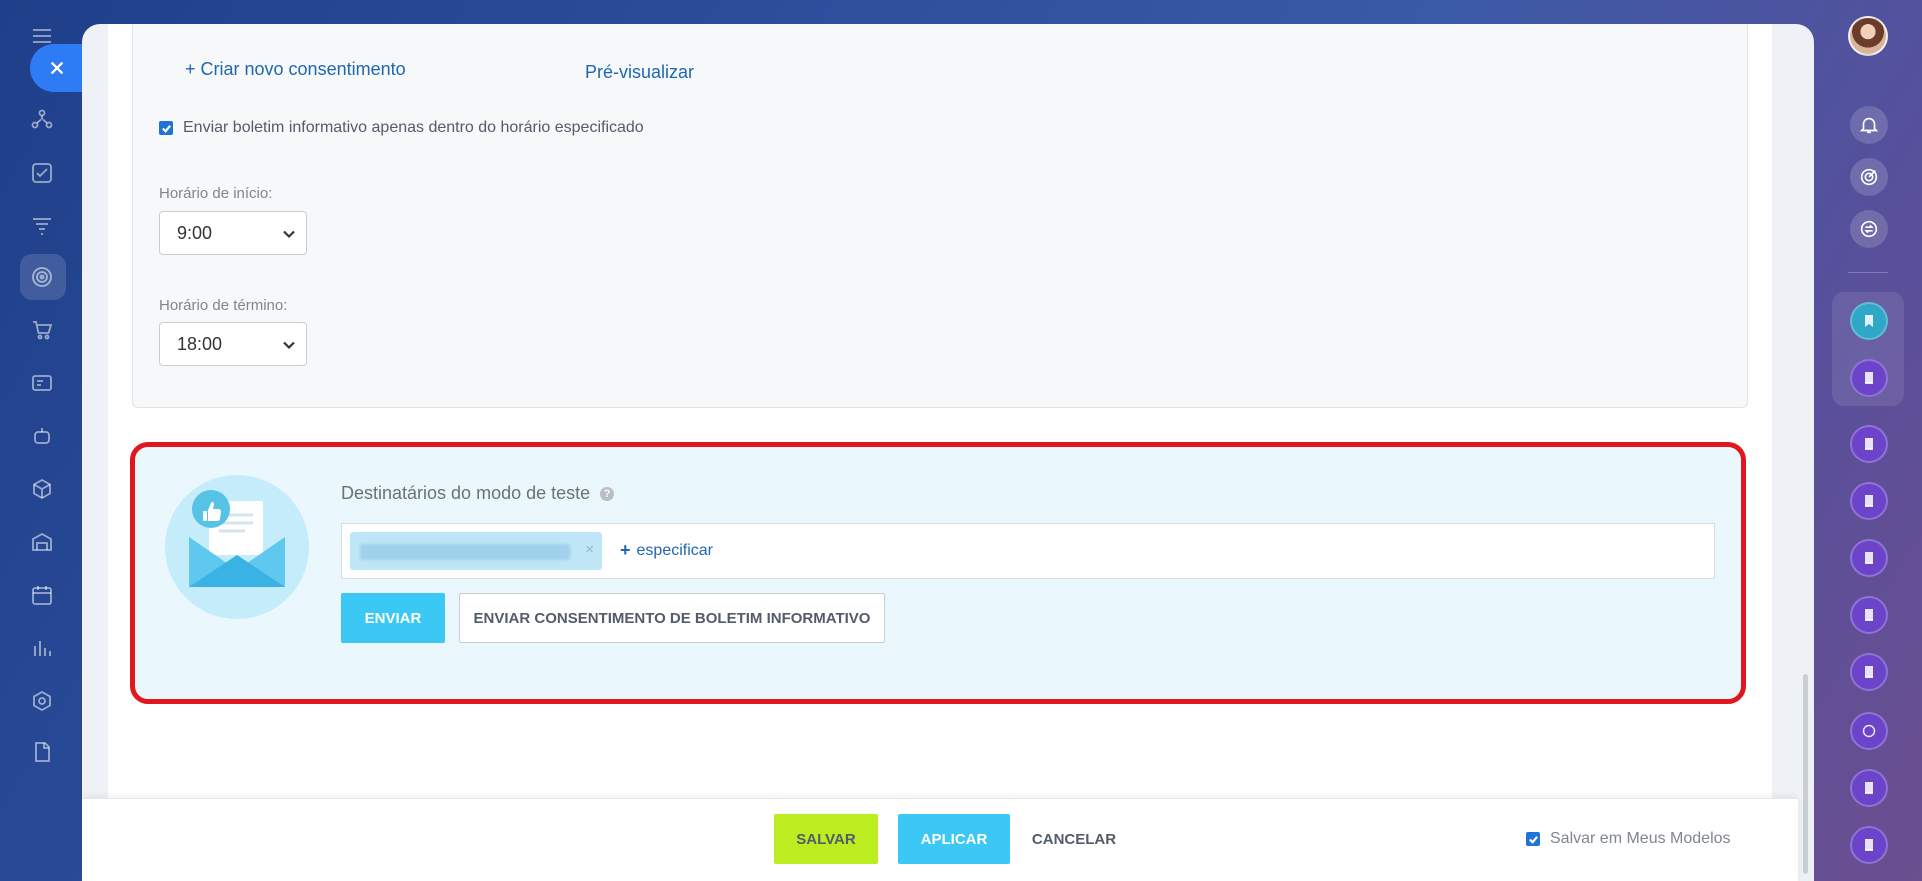 The width and height of the screenshot is (1922, 881). Describe the element at coordinates (393, 618) in the screenshot. I see `send-test-button: ENVIAR` at that location.